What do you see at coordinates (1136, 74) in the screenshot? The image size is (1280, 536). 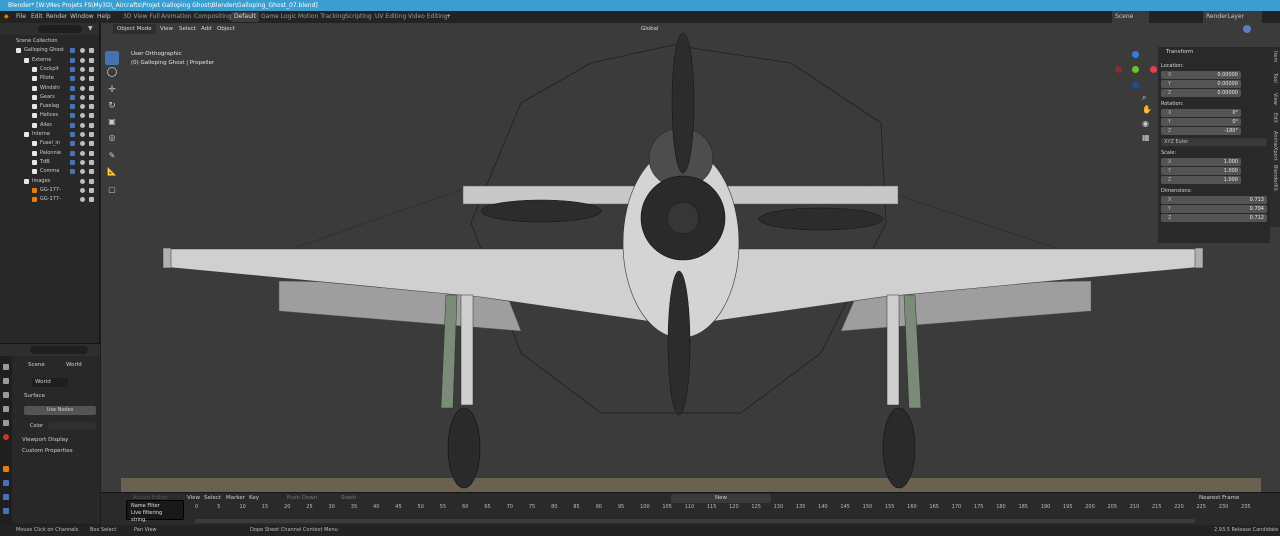 I see `navigation-gizmo` at bounding box center [1136, 74].